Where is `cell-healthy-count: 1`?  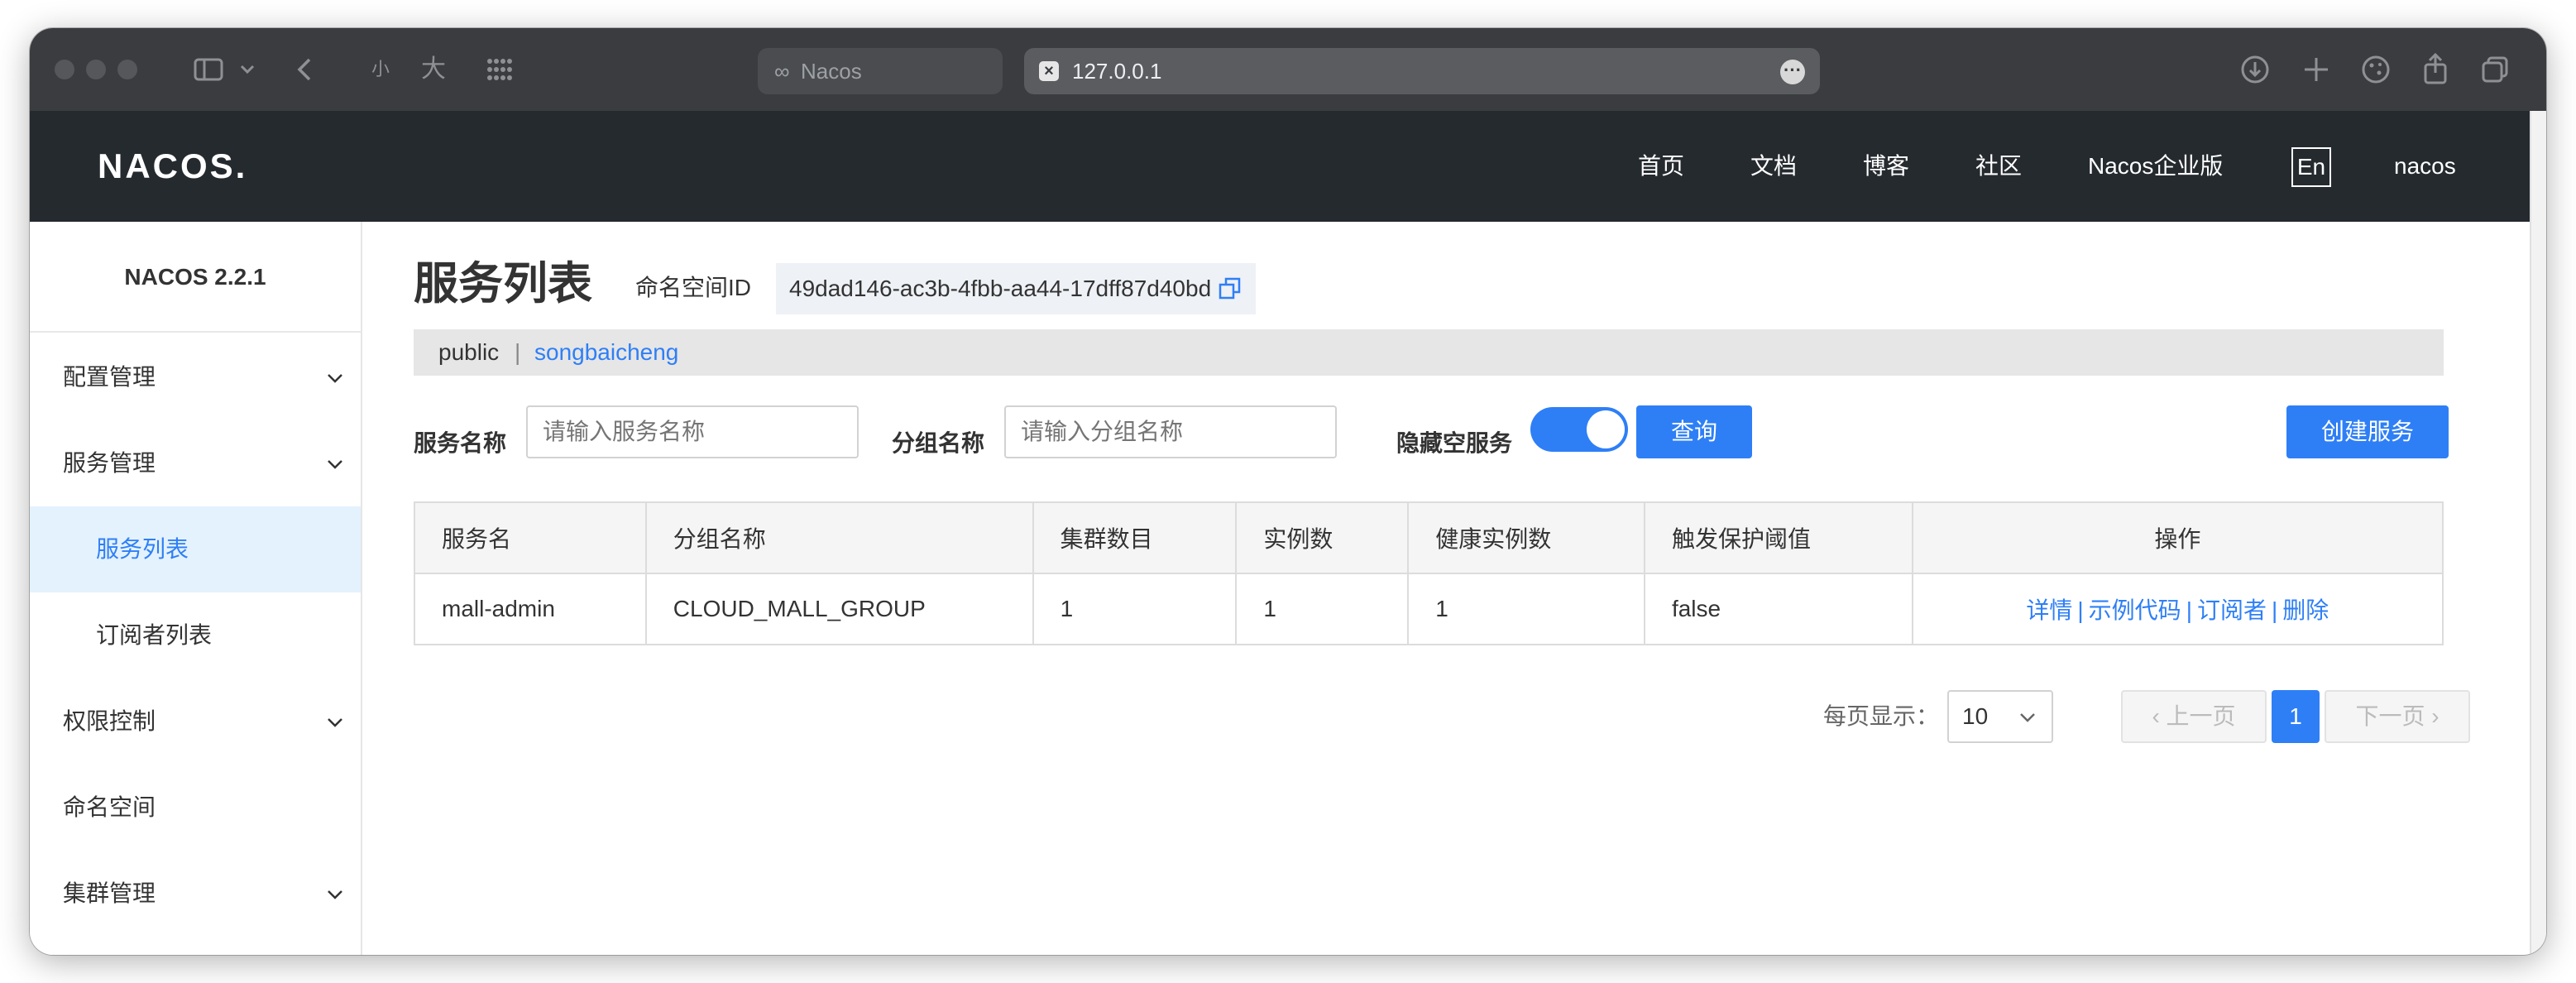
cell-healthy-count: 1 is located at coordinates (1526, 609).